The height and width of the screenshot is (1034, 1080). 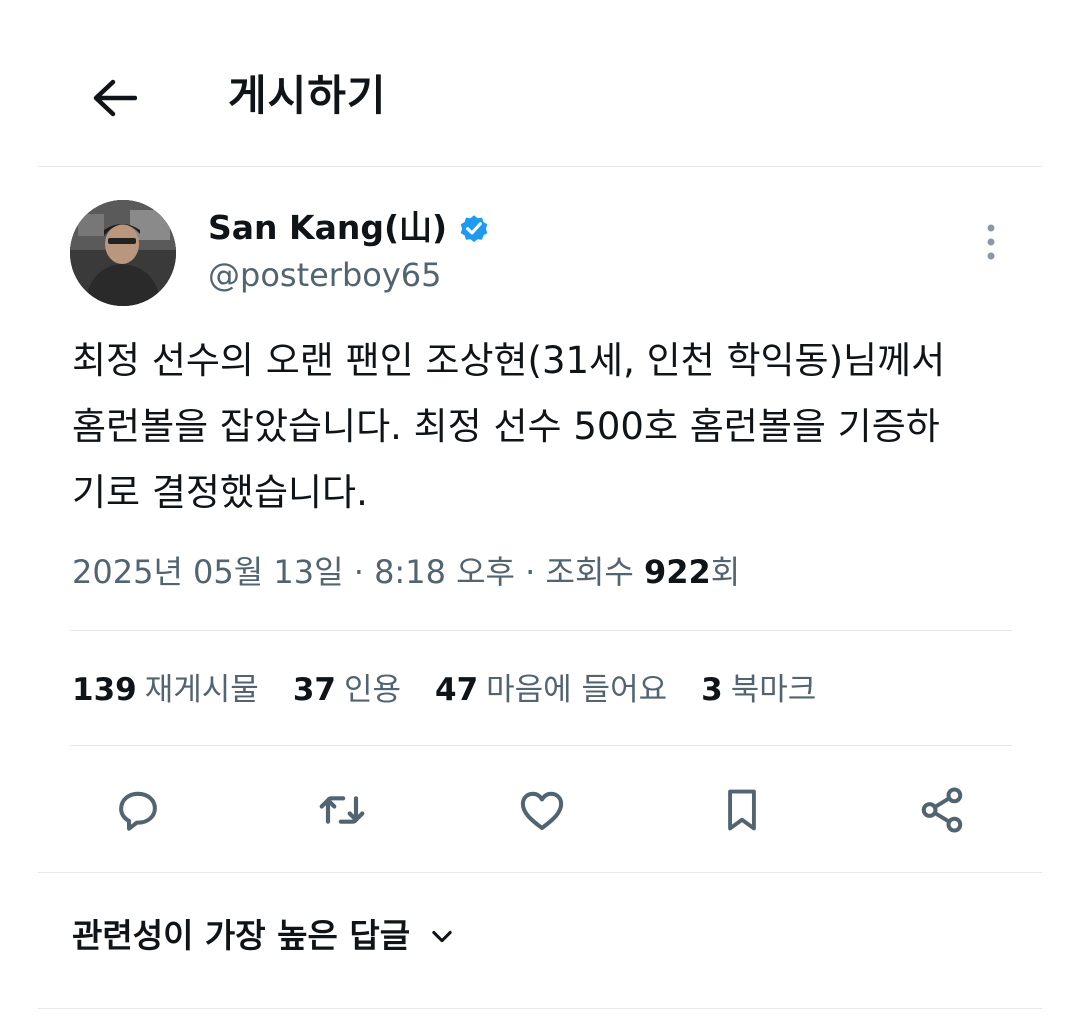 I want to click on bookmarks-count: 3, so click(x=712, y=690).